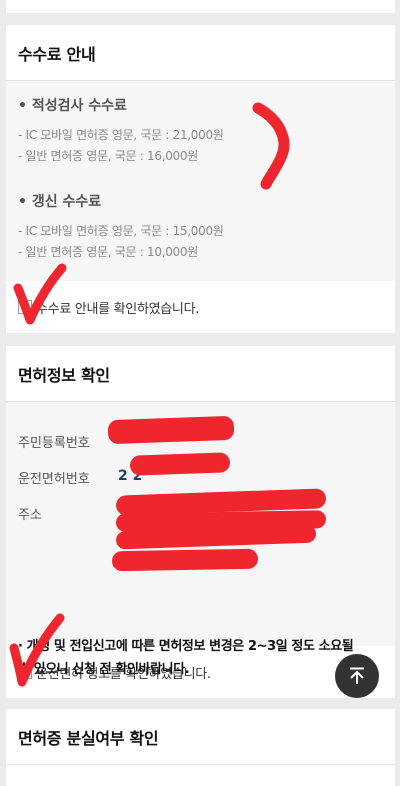 The width and height of the screenshot is (400, 786). What do you see at coordinates (180, 464) in the screenshot?
I see `redaction-license-number` at bounding box center [180, 464].